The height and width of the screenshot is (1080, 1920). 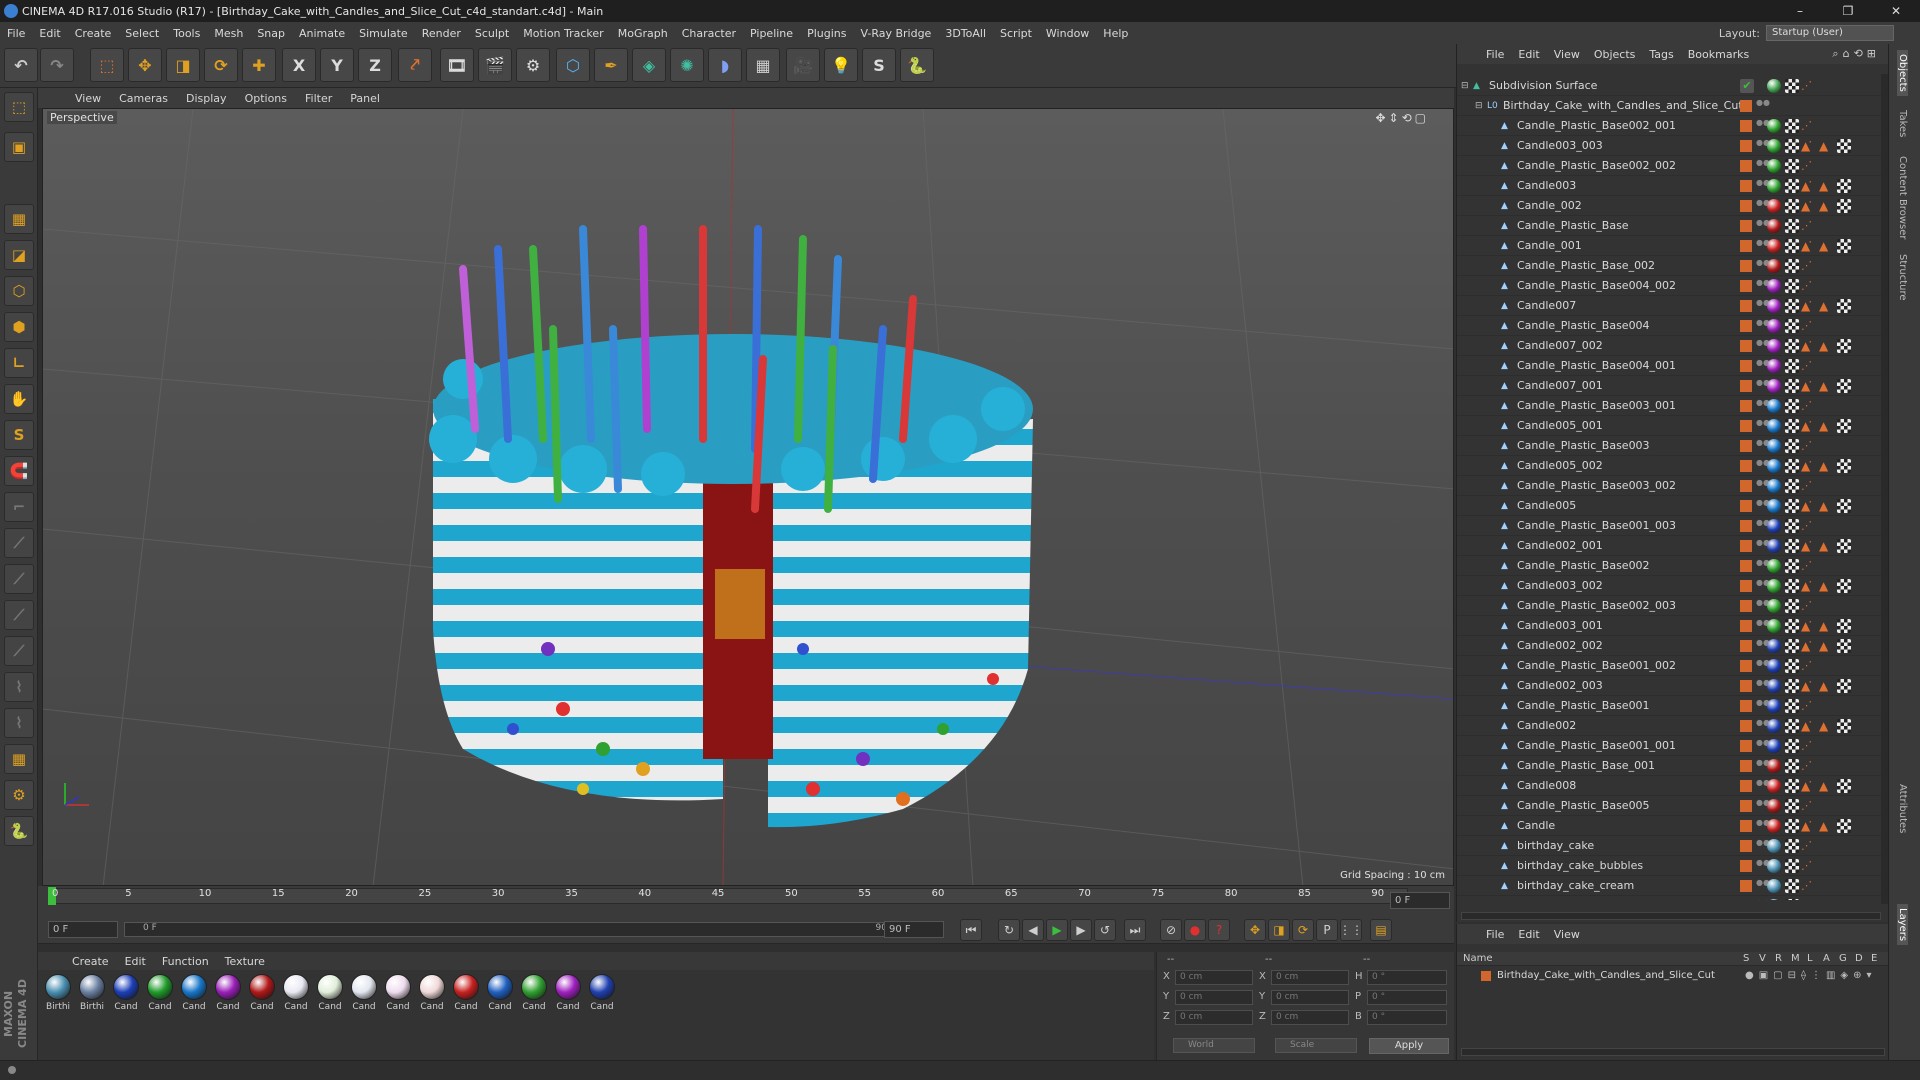 What do you see at coordinates (1536, 825) in the screenshot?
I see `object-name: Candle` at bounding box center [1536, 825].